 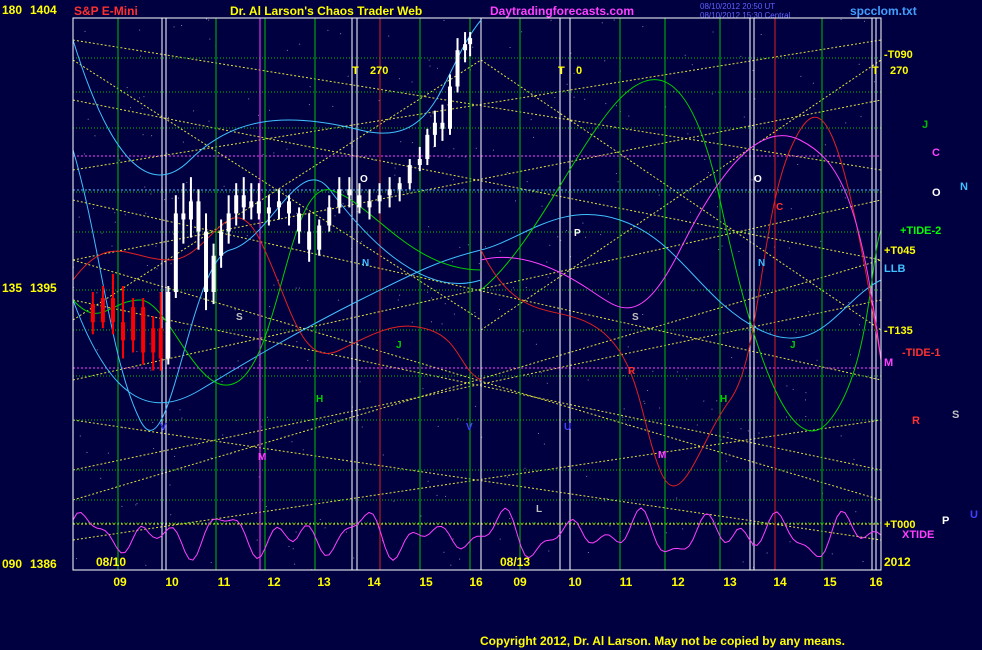 I want to click on right-label: S, so click(x=955, y=415).